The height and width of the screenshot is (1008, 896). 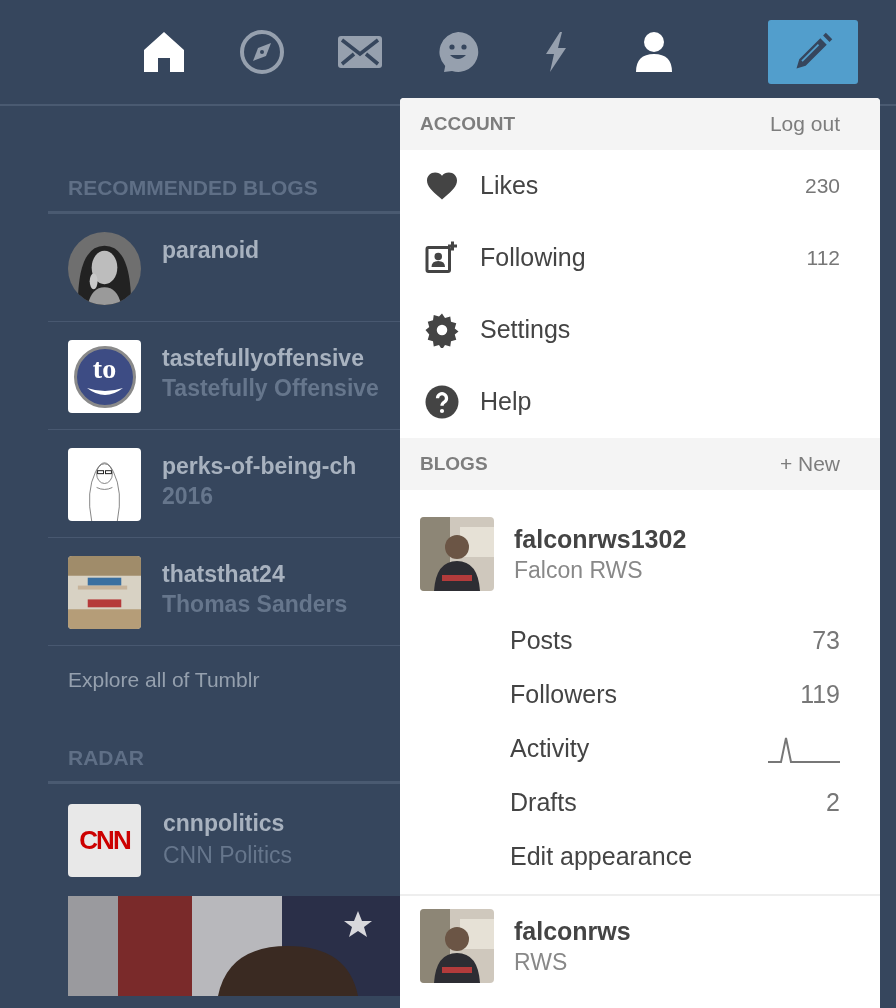 What do you see at coordinates (228, 823) in the screenshot?
I see `blog-name: cnnpolitics` at bounding box center [228, 823].